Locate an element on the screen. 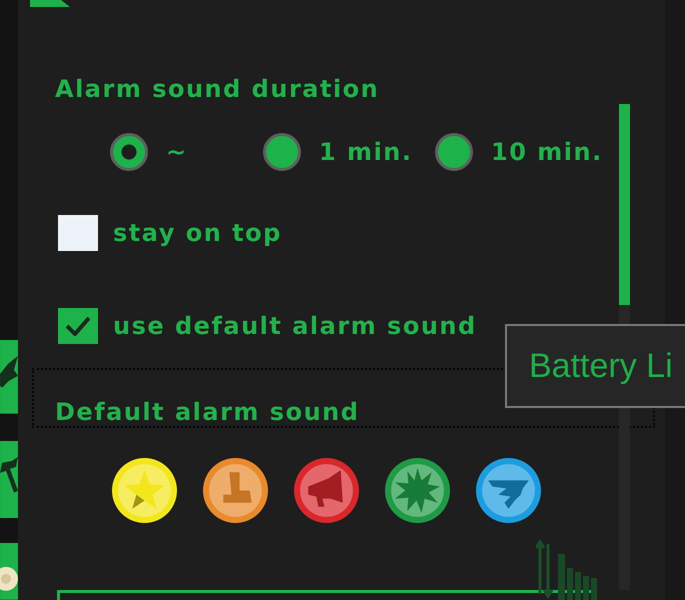  radio-label: 10 min. is located at coordinates (547, 152).